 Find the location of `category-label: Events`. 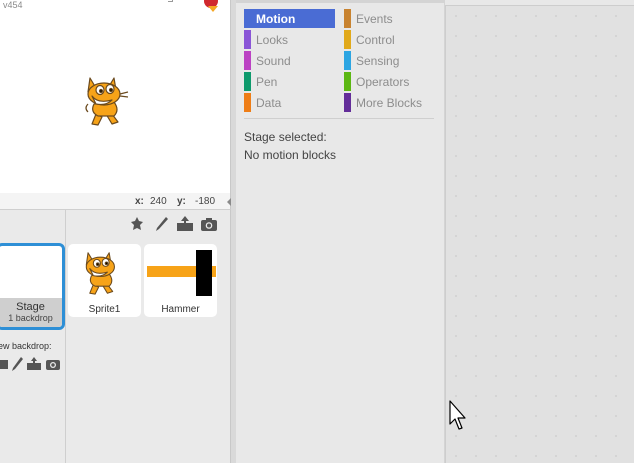

category-label: Events is located at coordinates (374, 18).